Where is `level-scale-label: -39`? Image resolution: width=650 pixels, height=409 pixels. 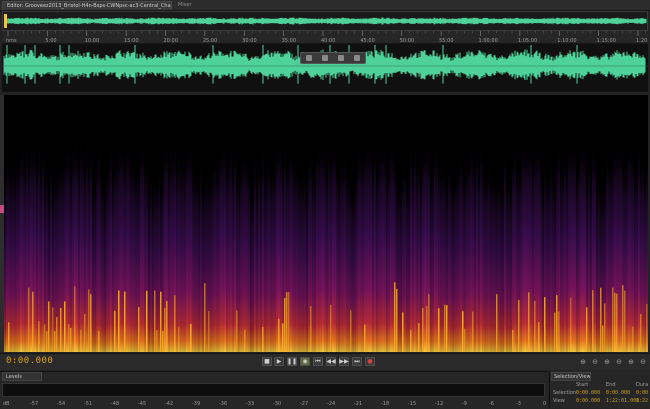
level-scale-label: -39 is located at coordinates (196, 404).